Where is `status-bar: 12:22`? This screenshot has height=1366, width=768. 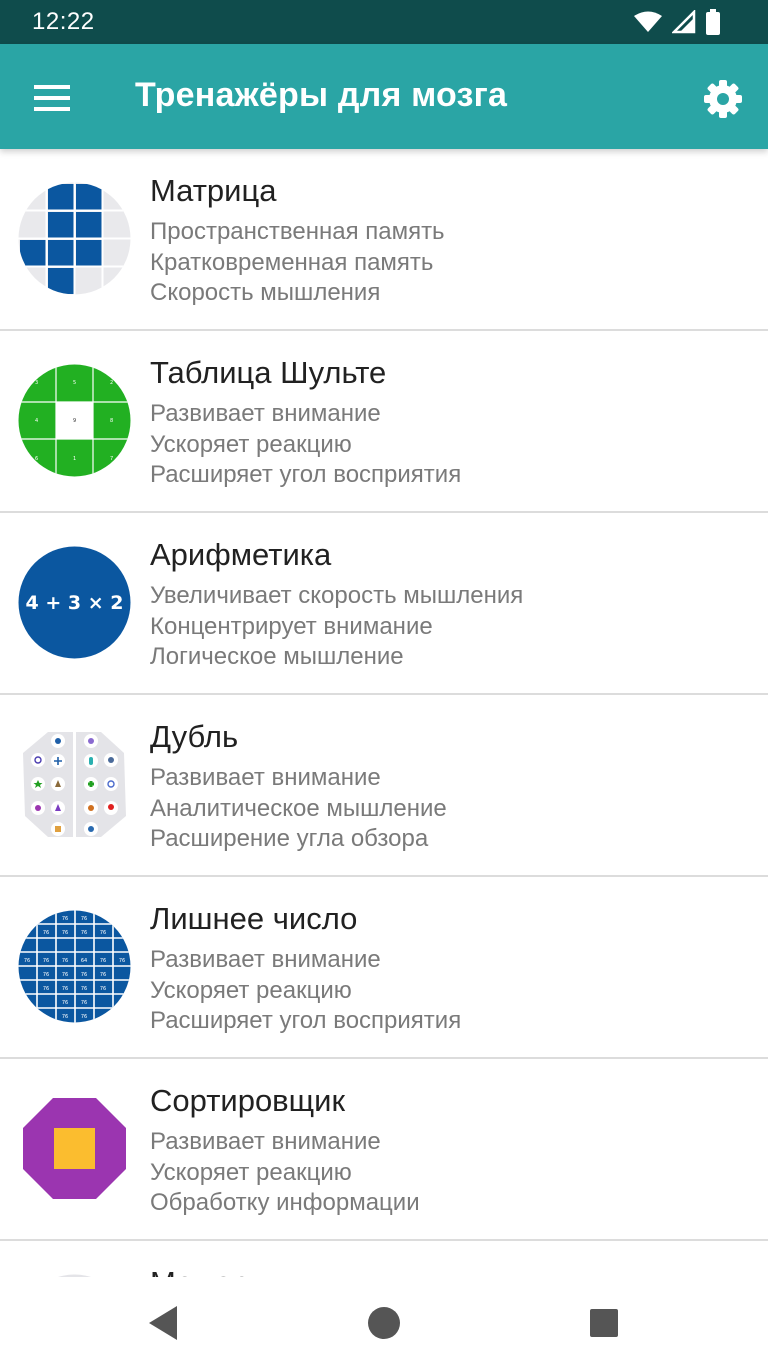
status-bar: 12:22 is located at coordinates (384, 22).